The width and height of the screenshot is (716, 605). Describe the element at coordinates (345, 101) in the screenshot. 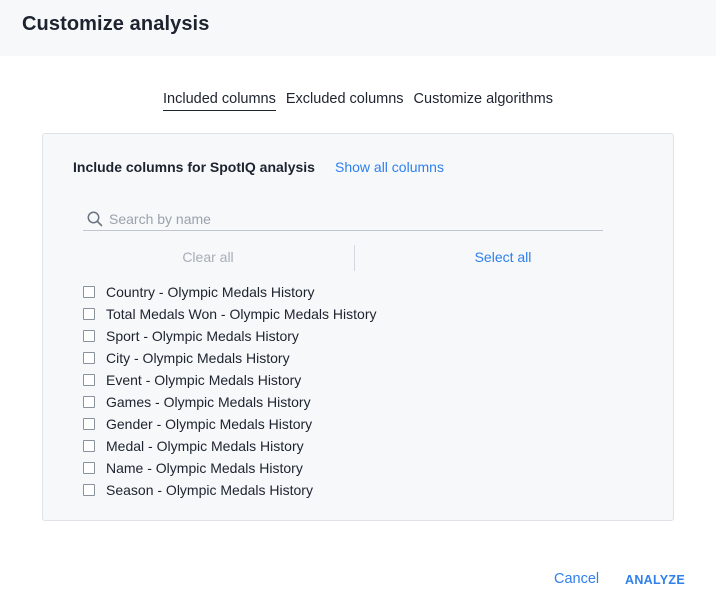

I see `tab-excluded-columns: Excluded columns` at that location.